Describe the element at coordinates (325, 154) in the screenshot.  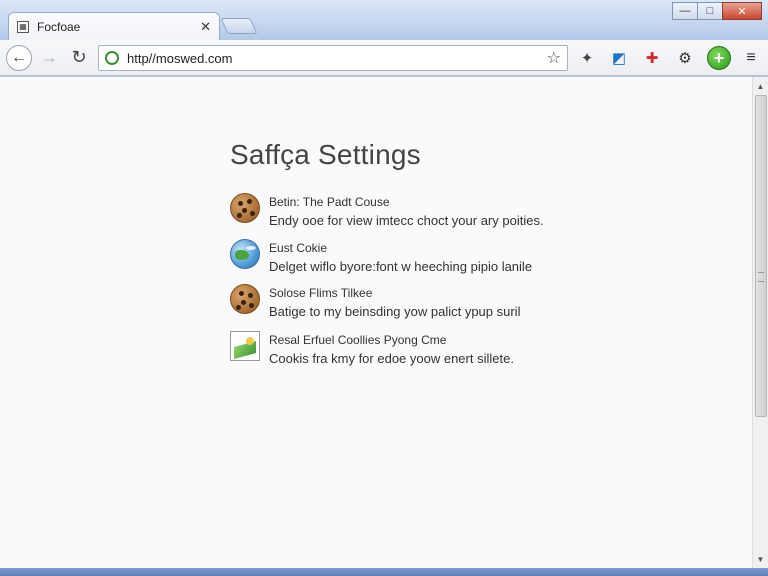
I see `page-title: Saffça Settings` at that location.